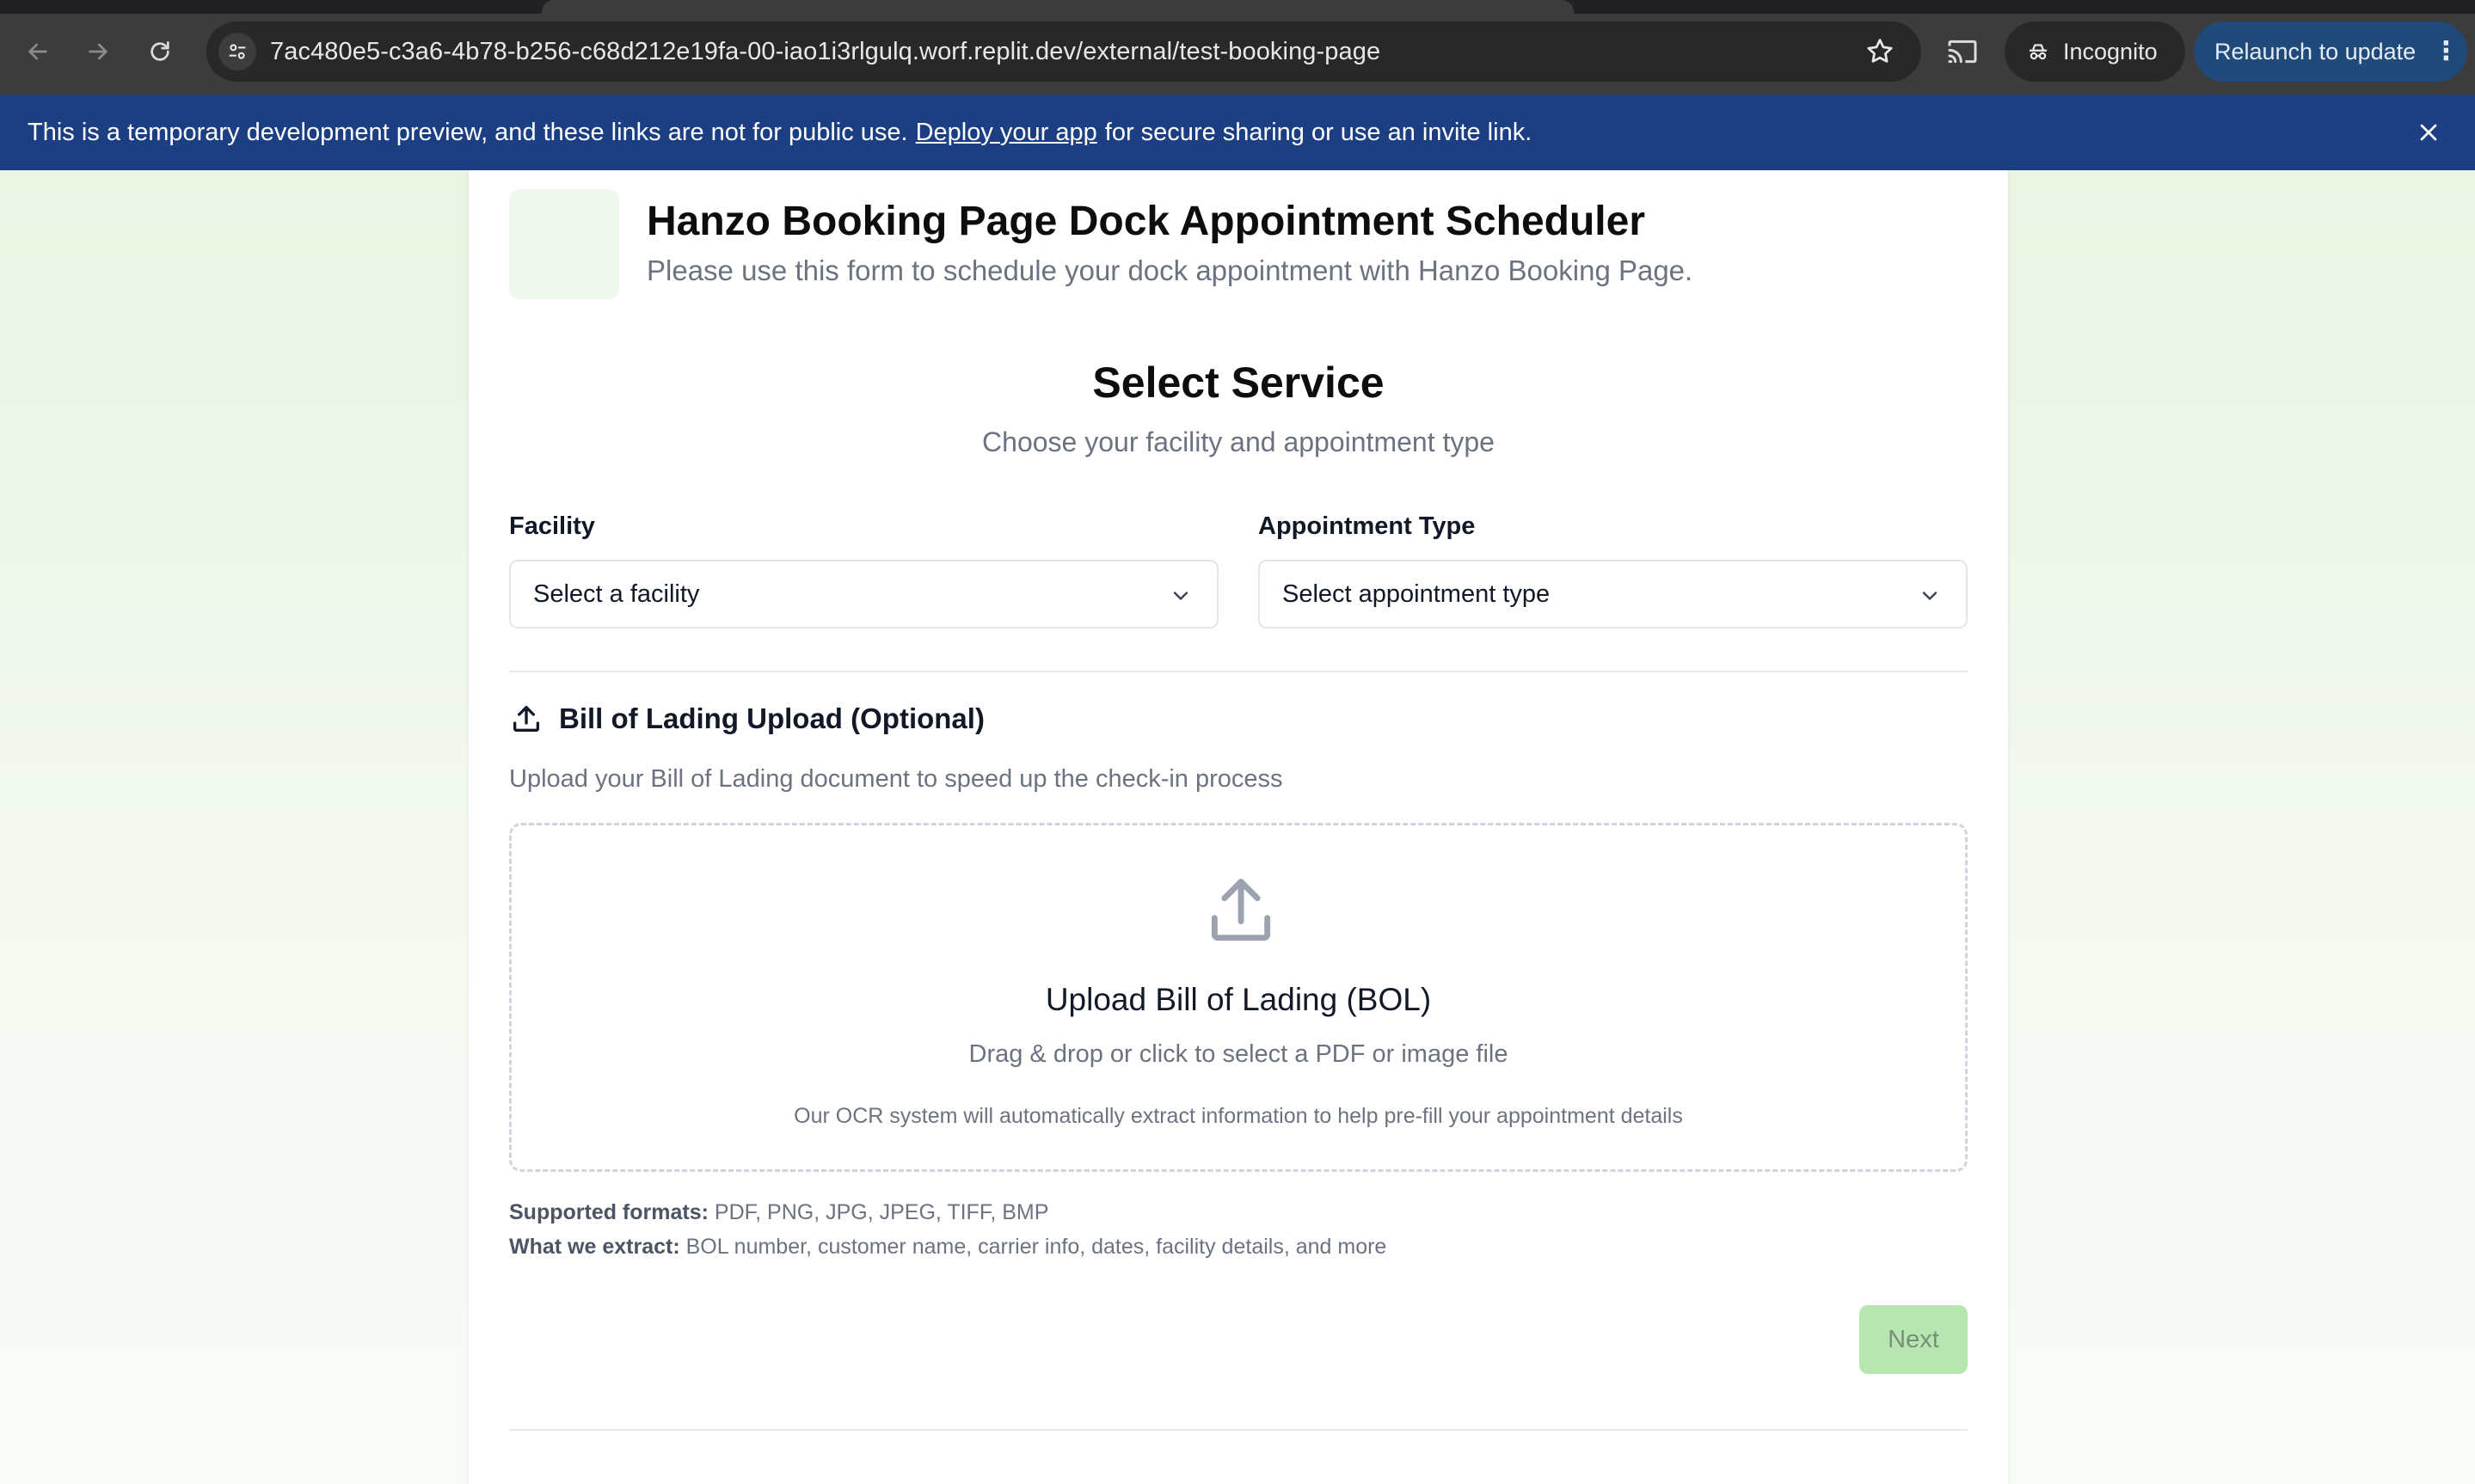 Image resolution: width=2475 pixels, height=1484 pixels. Describe the element at coordinates (2315, 51) in the screenshot. I see `relaunch-label: Relaunch to update` at that location.